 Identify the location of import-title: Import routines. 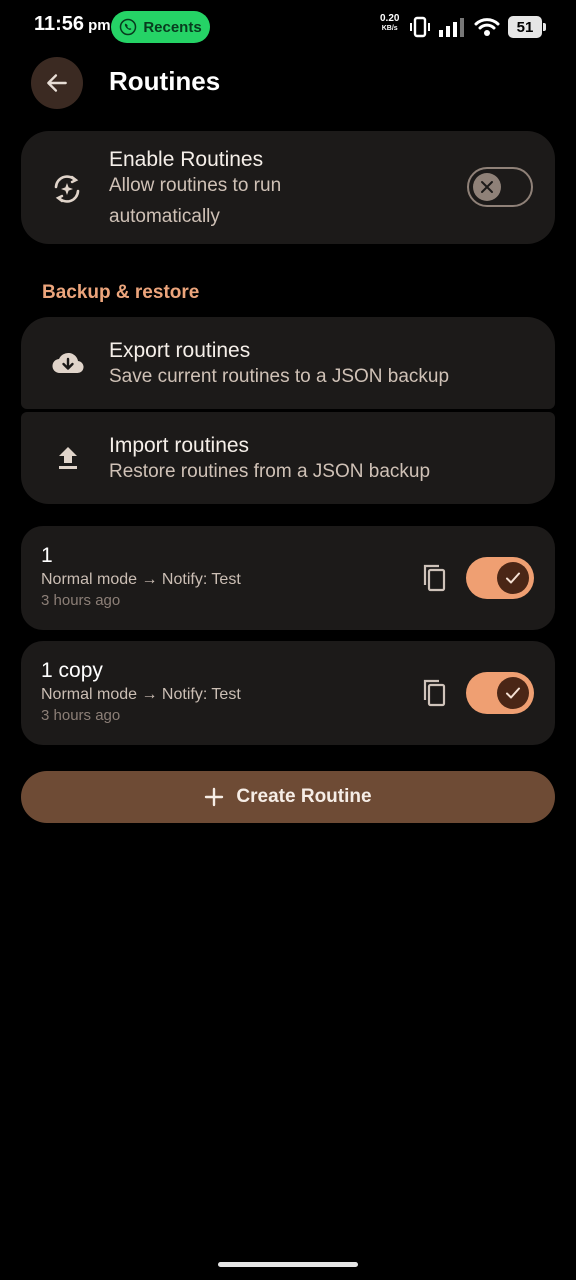
(179, 445).